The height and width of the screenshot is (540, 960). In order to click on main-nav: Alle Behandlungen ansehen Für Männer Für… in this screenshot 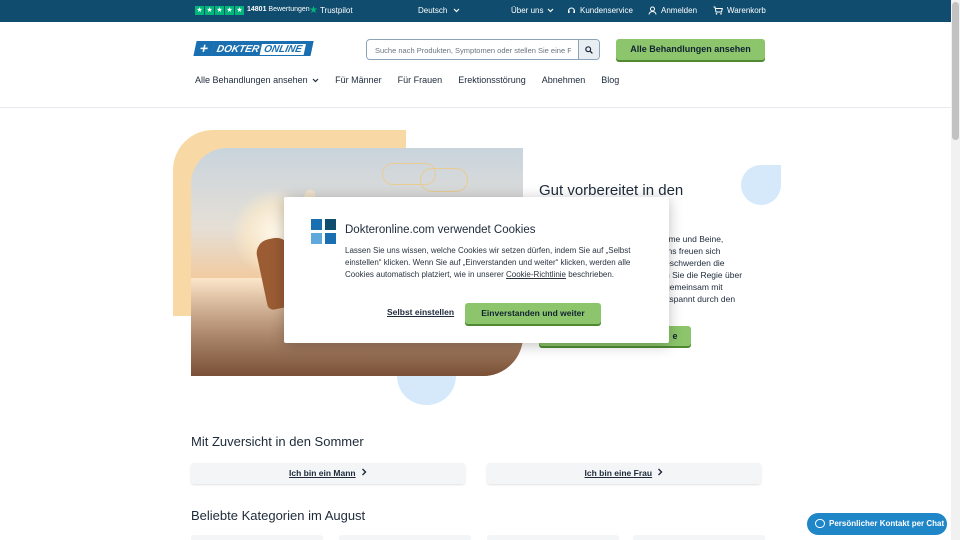, I will do `click(407, 80)`.